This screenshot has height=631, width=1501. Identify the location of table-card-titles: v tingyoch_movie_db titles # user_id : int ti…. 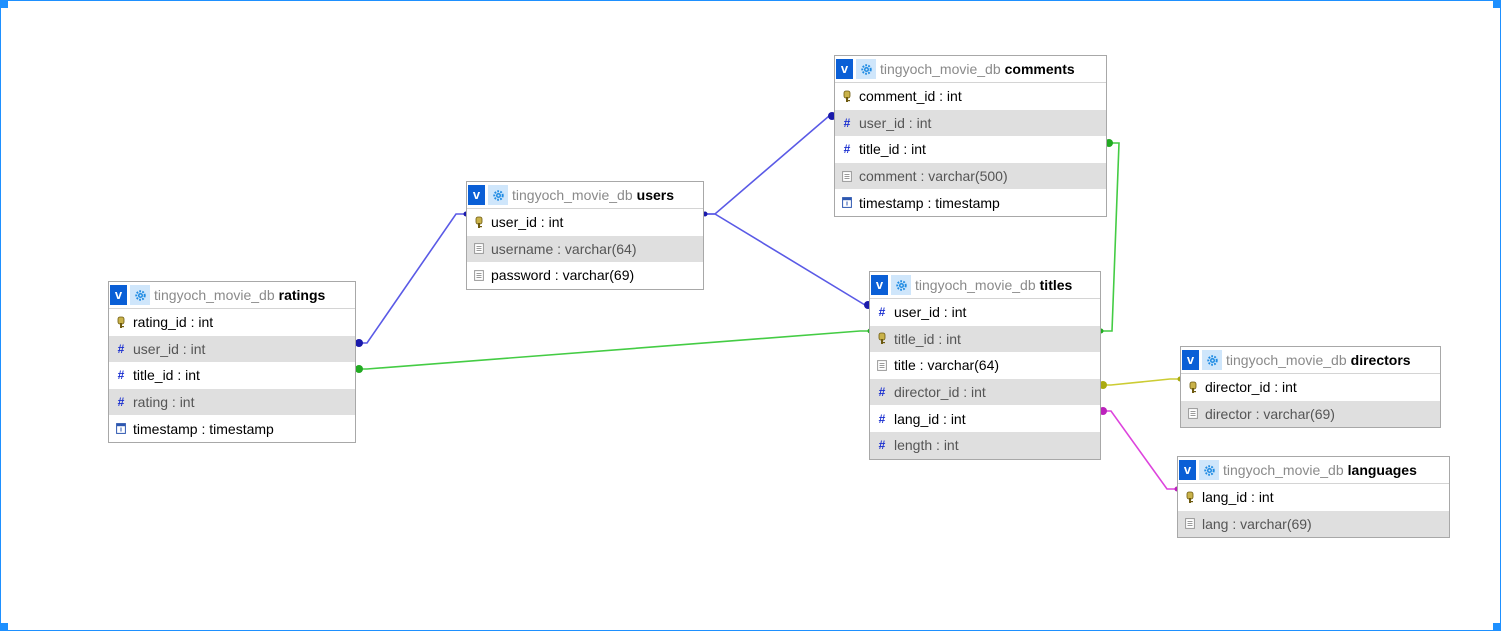
(985, 365).